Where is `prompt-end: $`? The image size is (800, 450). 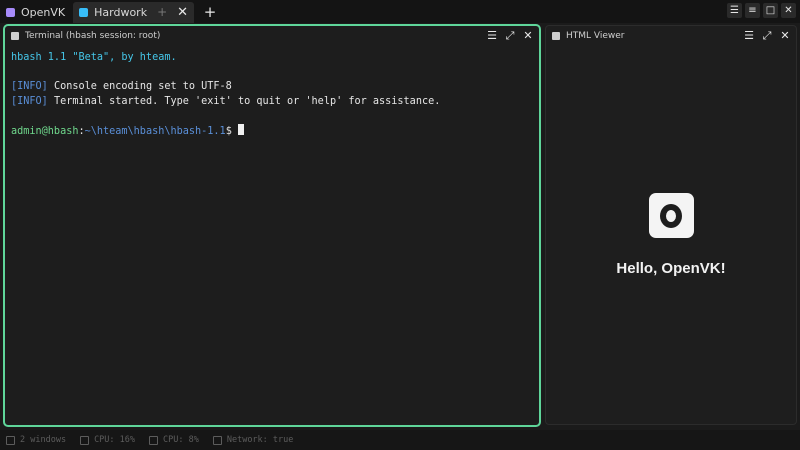 prompt-end: $ is located at coordinates (231, 131).